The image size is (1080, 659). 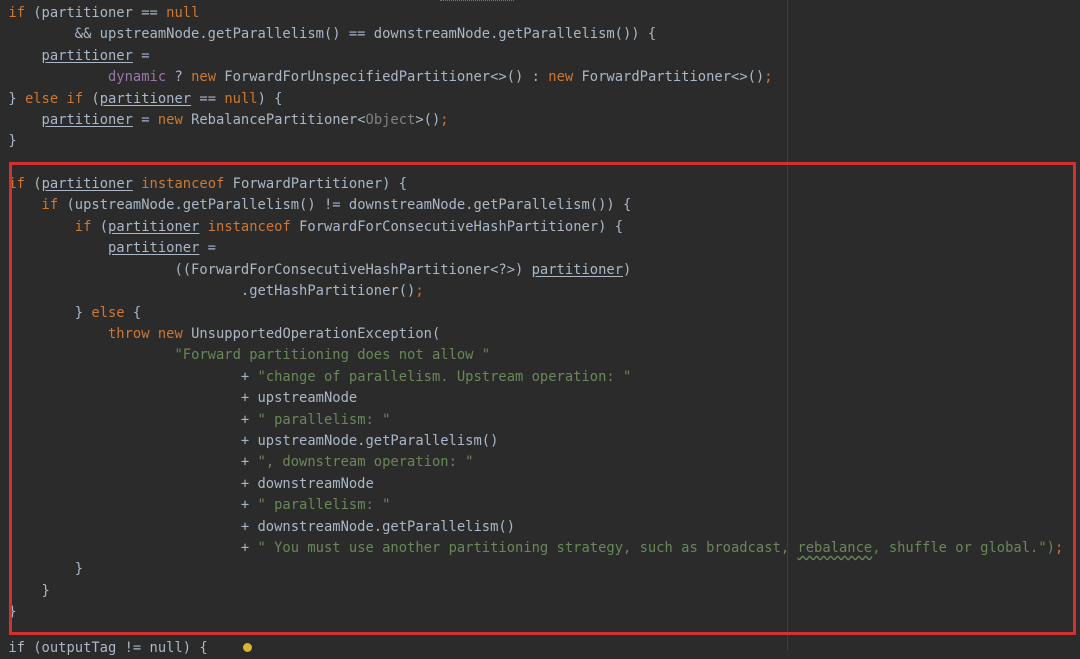 I want to click on code-line-7: }, so click(x=8, y=141).